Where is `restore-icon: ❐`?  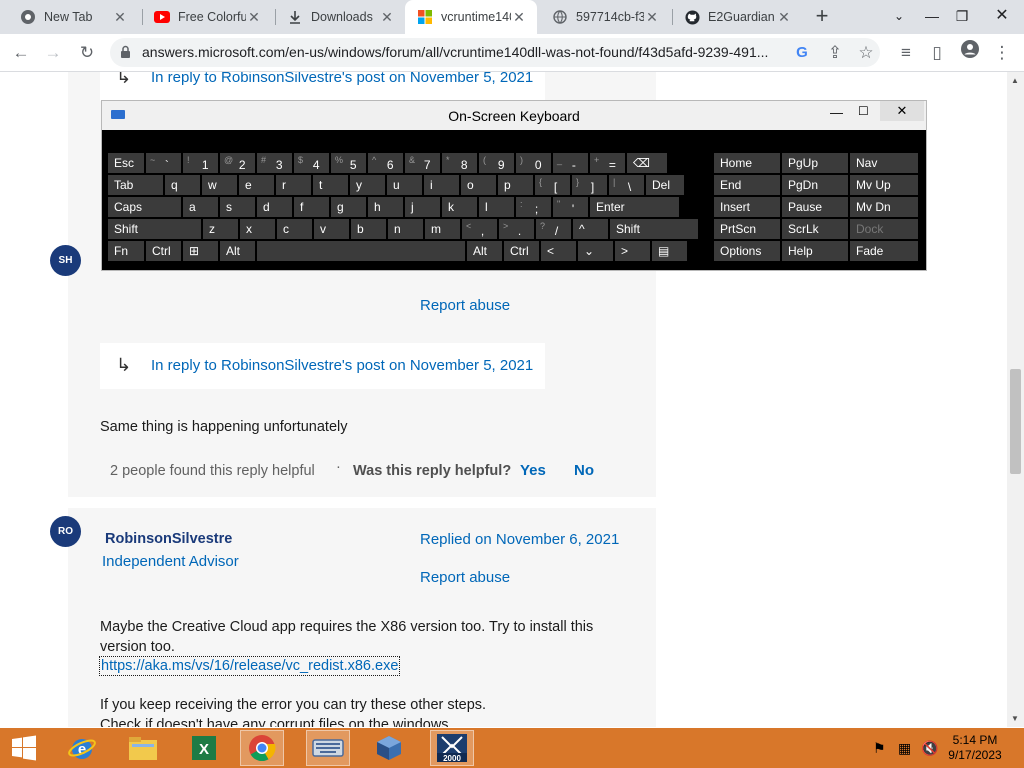 restore-icon: ❐ is located at coordinates (962, 17).